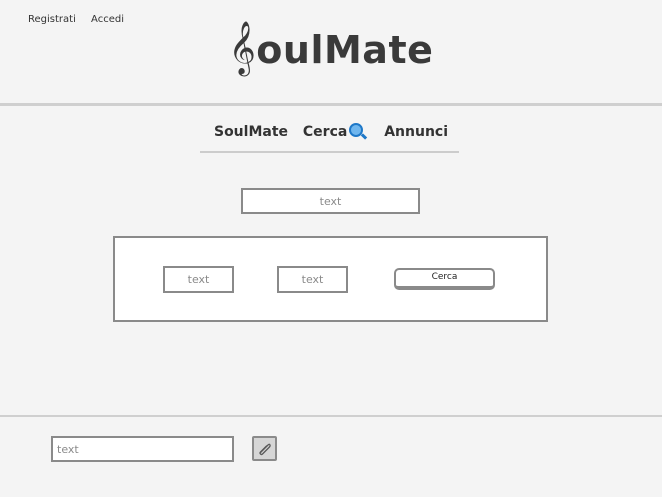  I want to click on search-panel: Cerca, so click(330, 279).